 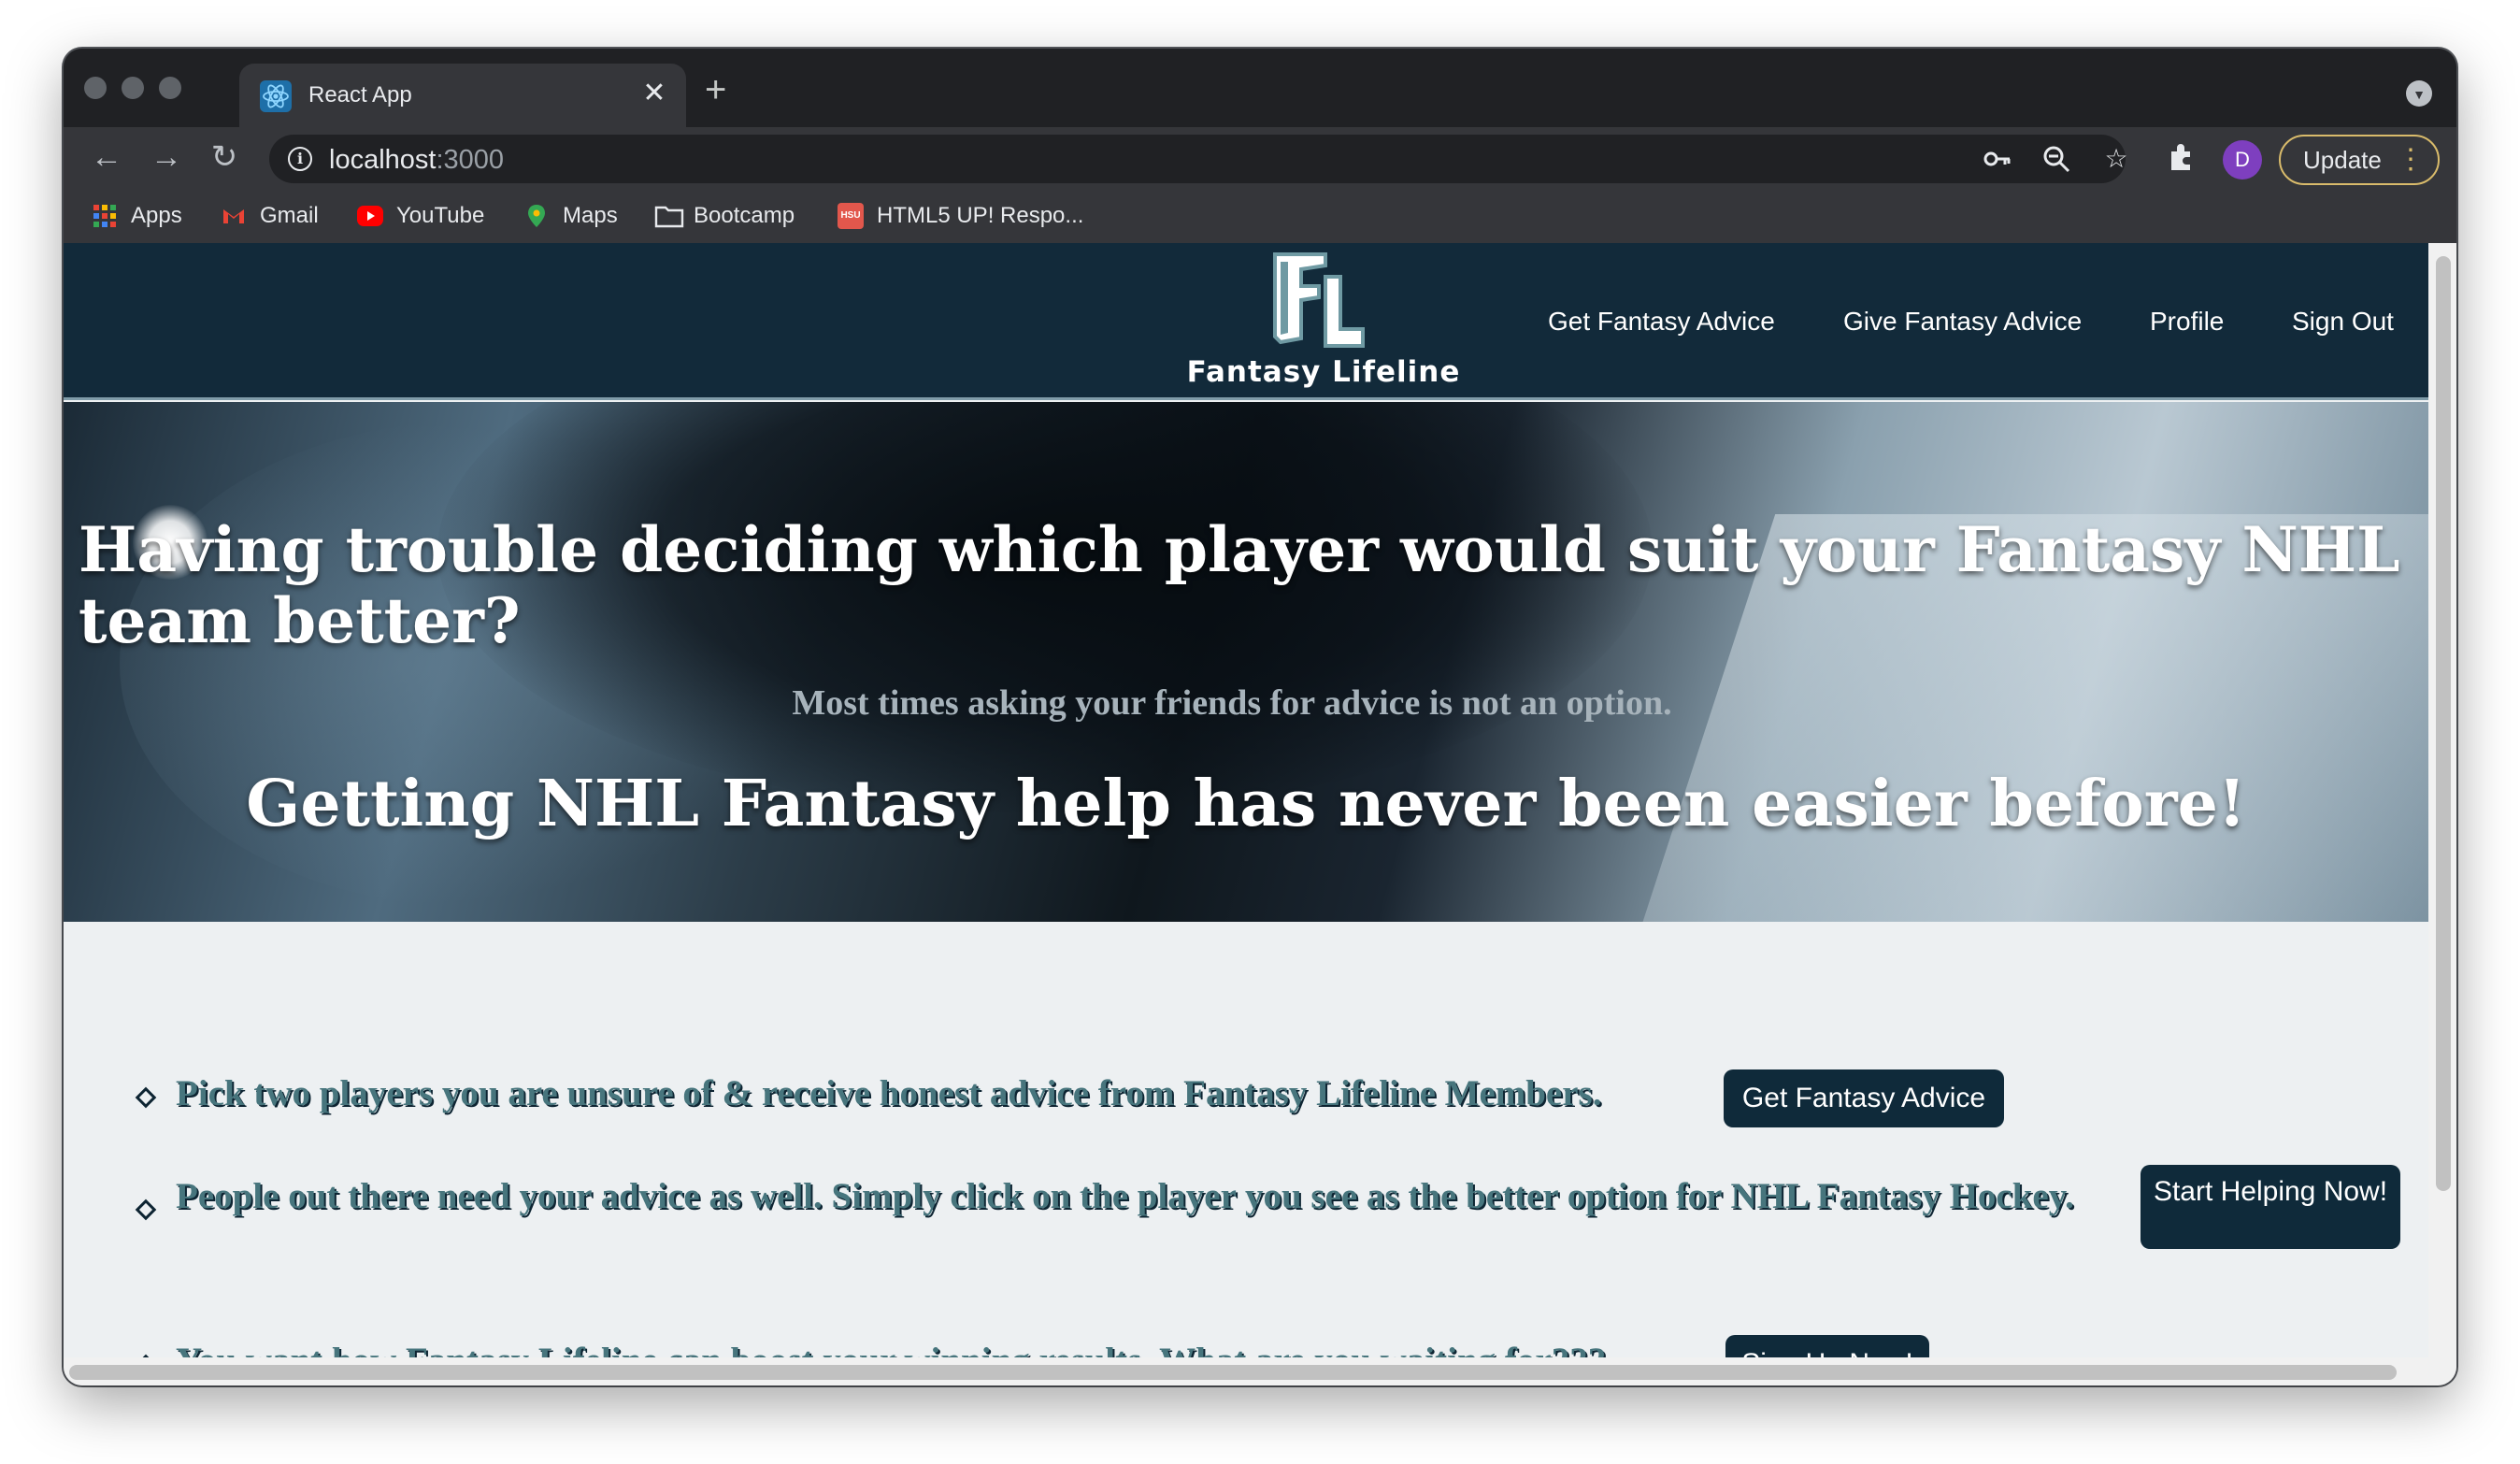 What do you see at coordinates (669, 216) in the screenshot?
I see `folder-icon` at bounding box center [669, 216].